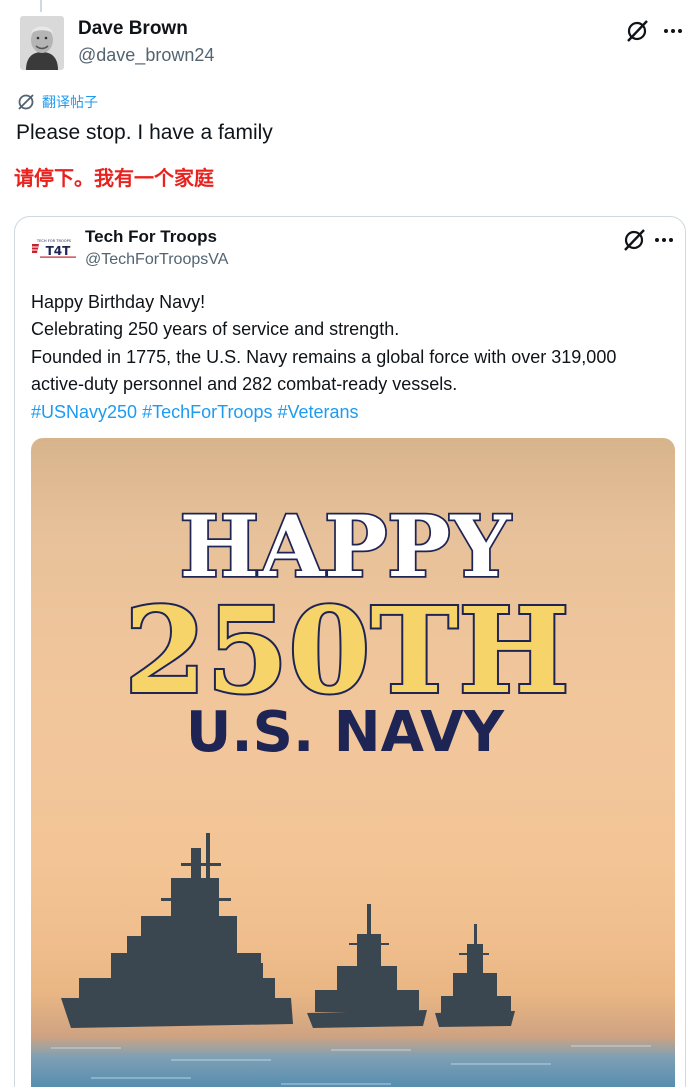  What do you see at coordinates (114, 178) in the screenshot?
I see `translated-post-text: 请停下。我有一个家庭` at bounding box center [114, 178].